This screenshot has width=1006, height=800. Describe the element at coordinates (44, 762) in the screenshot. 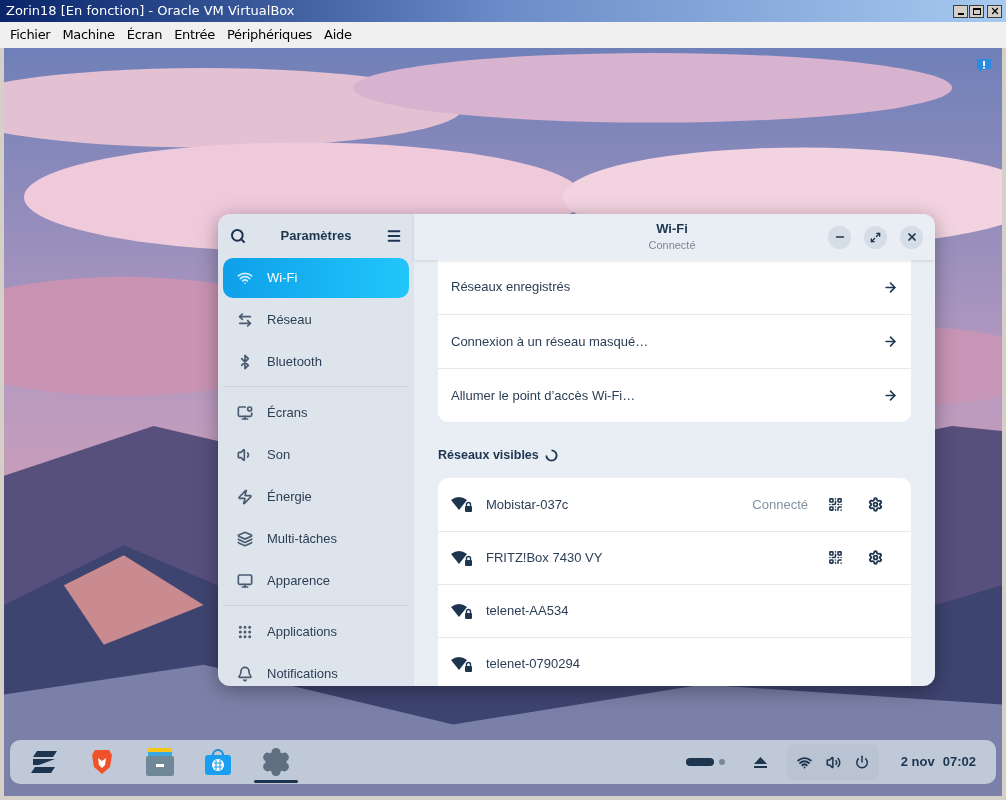

I see `logo-icon` at that location.